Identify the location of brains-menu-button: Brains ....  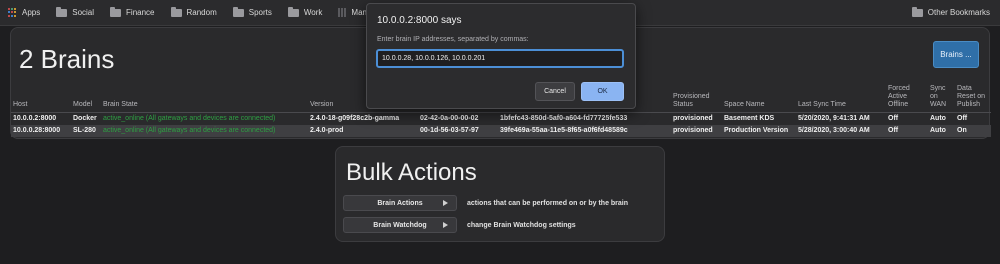
(956, 54).